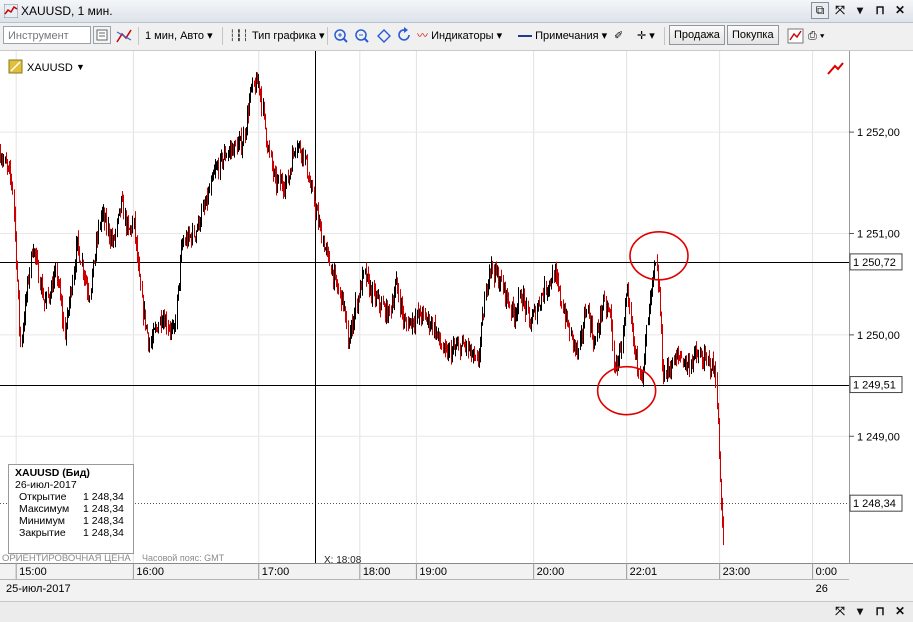 The width and height of the screenshot is (913, 622). I want to click on chart-app-icon, so click(11, 11).